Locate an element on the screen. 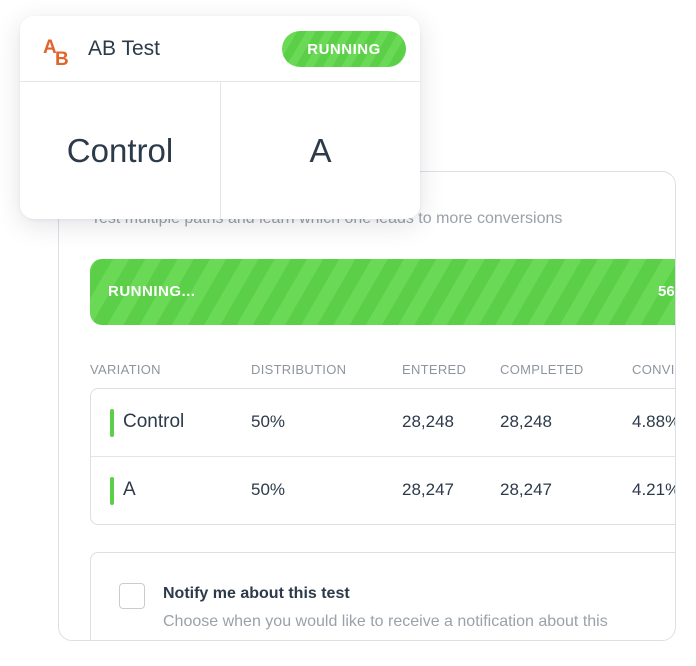 This screenshot has width=696, height=666. column-header-conversion: CONVI is located at coordinates (653, 369).